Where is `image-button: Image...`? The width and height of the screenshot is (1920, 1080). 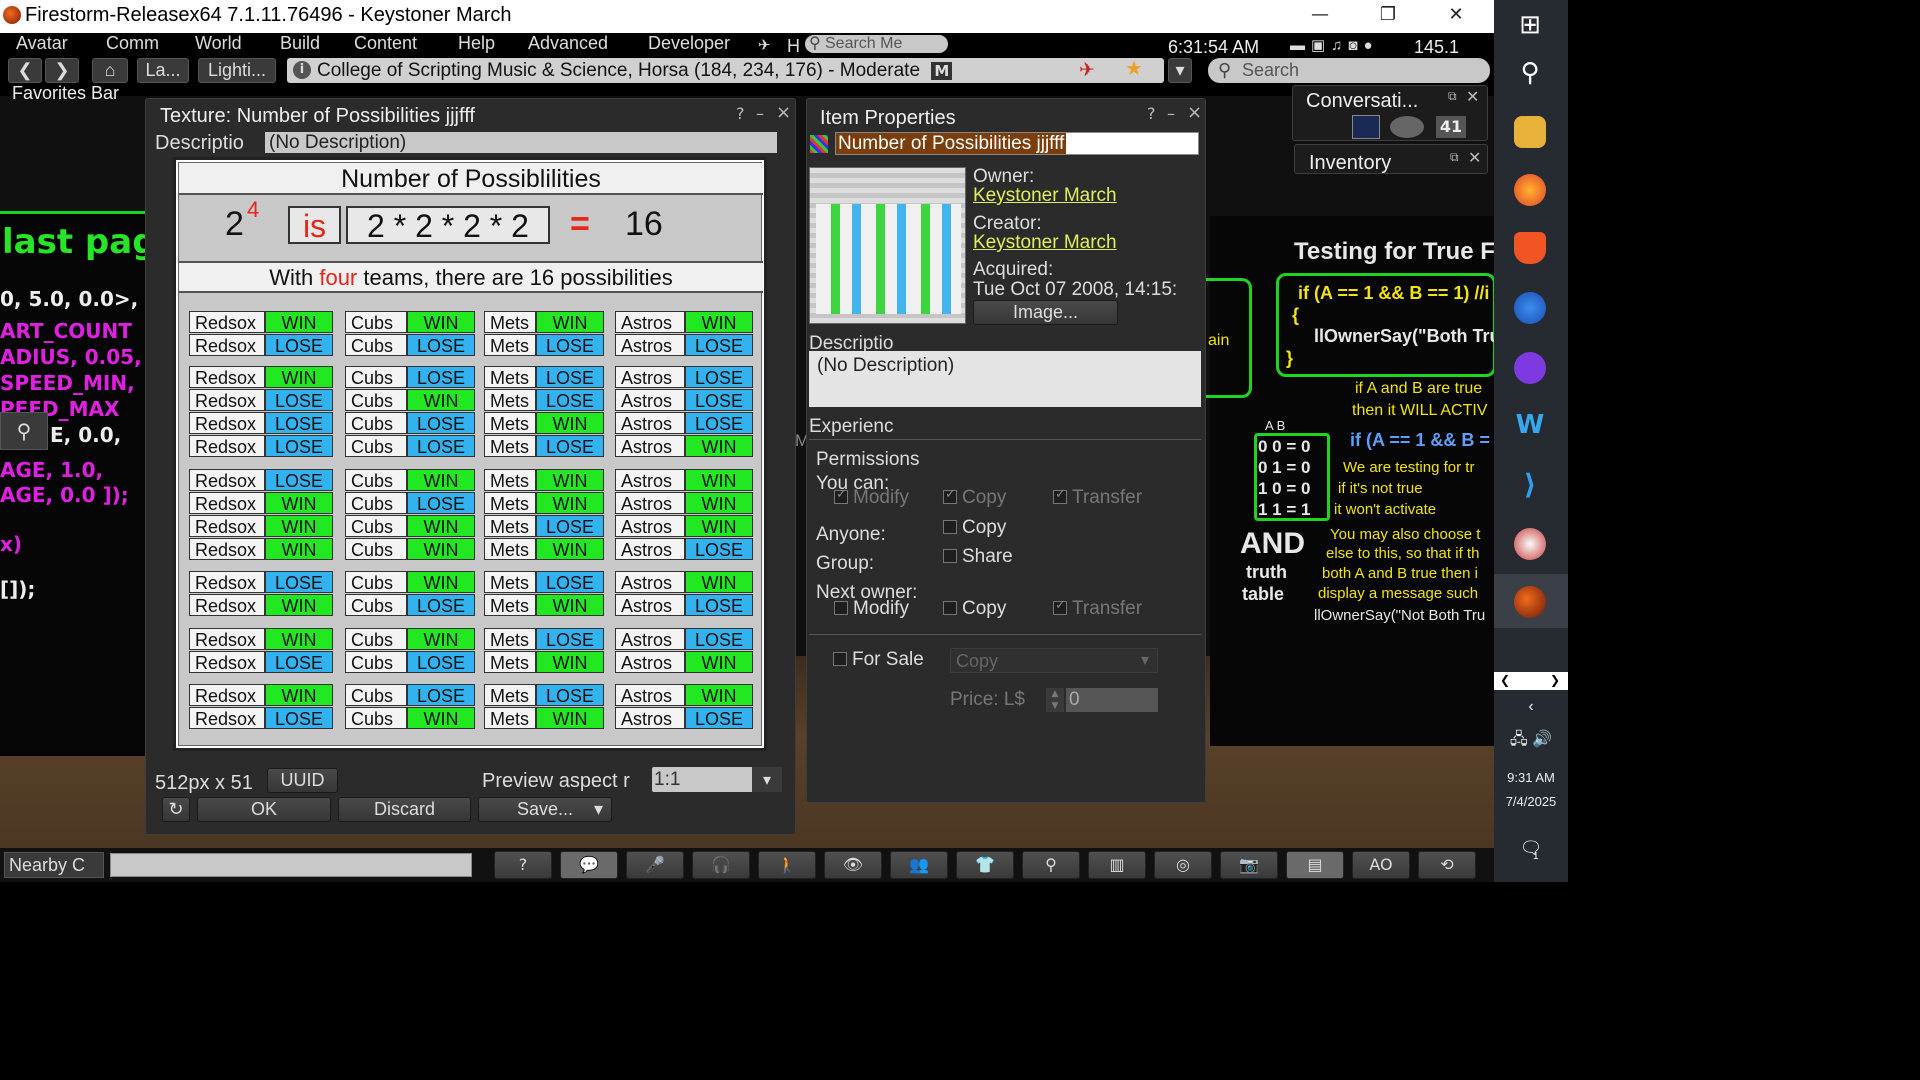
image-button: Image... is located at coordinates (1045, 312).